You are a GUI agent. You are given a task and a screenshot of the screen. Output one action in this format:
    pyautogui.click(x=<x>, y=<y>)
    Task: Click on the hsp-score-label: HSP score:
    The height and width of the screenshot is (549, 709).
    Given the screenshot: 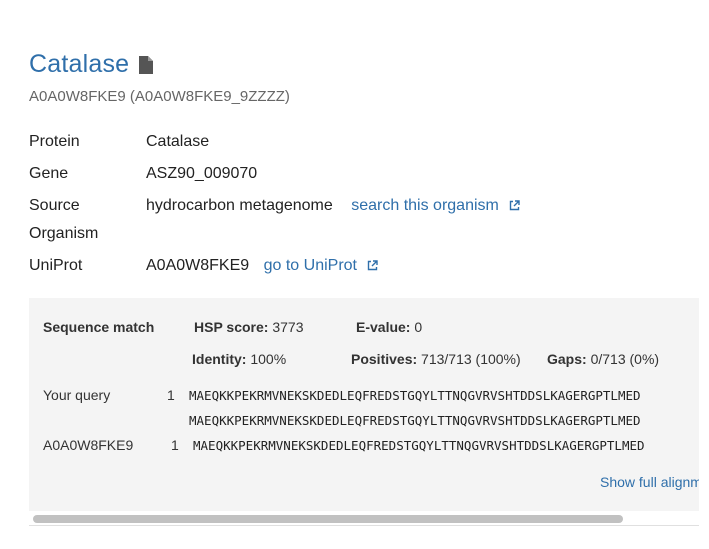 What is the action you would take?
    pyautogui.click(x=231, y=327)
    